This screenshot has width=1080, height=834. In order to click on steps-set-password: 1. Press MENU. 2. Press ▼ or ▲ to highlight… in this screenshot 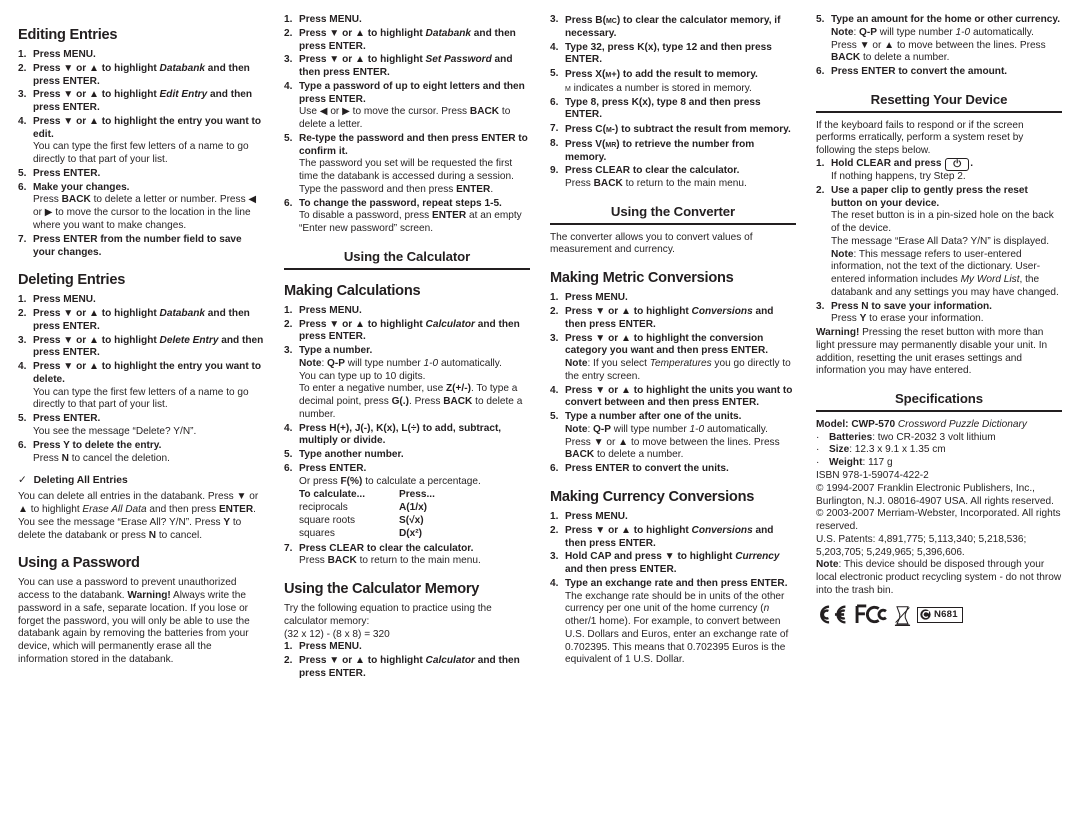, I will do `click(407, 125)`.